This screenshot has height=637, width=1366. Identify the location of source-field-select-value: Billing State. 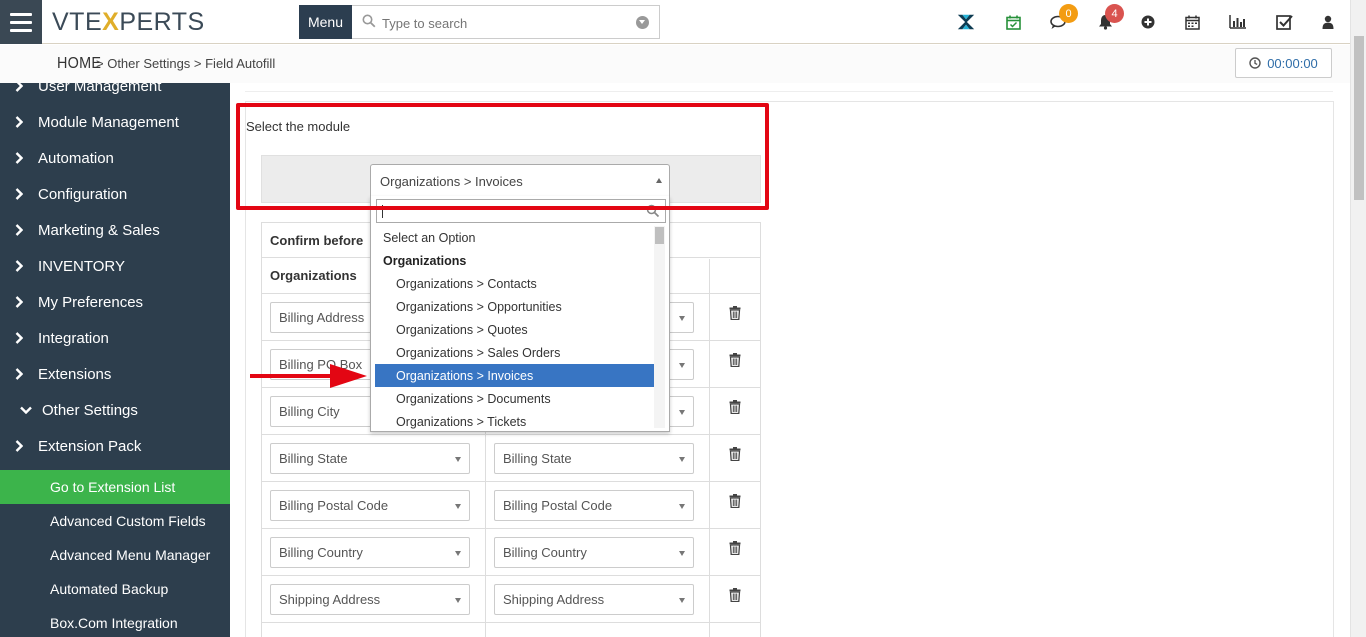
(313, 458).